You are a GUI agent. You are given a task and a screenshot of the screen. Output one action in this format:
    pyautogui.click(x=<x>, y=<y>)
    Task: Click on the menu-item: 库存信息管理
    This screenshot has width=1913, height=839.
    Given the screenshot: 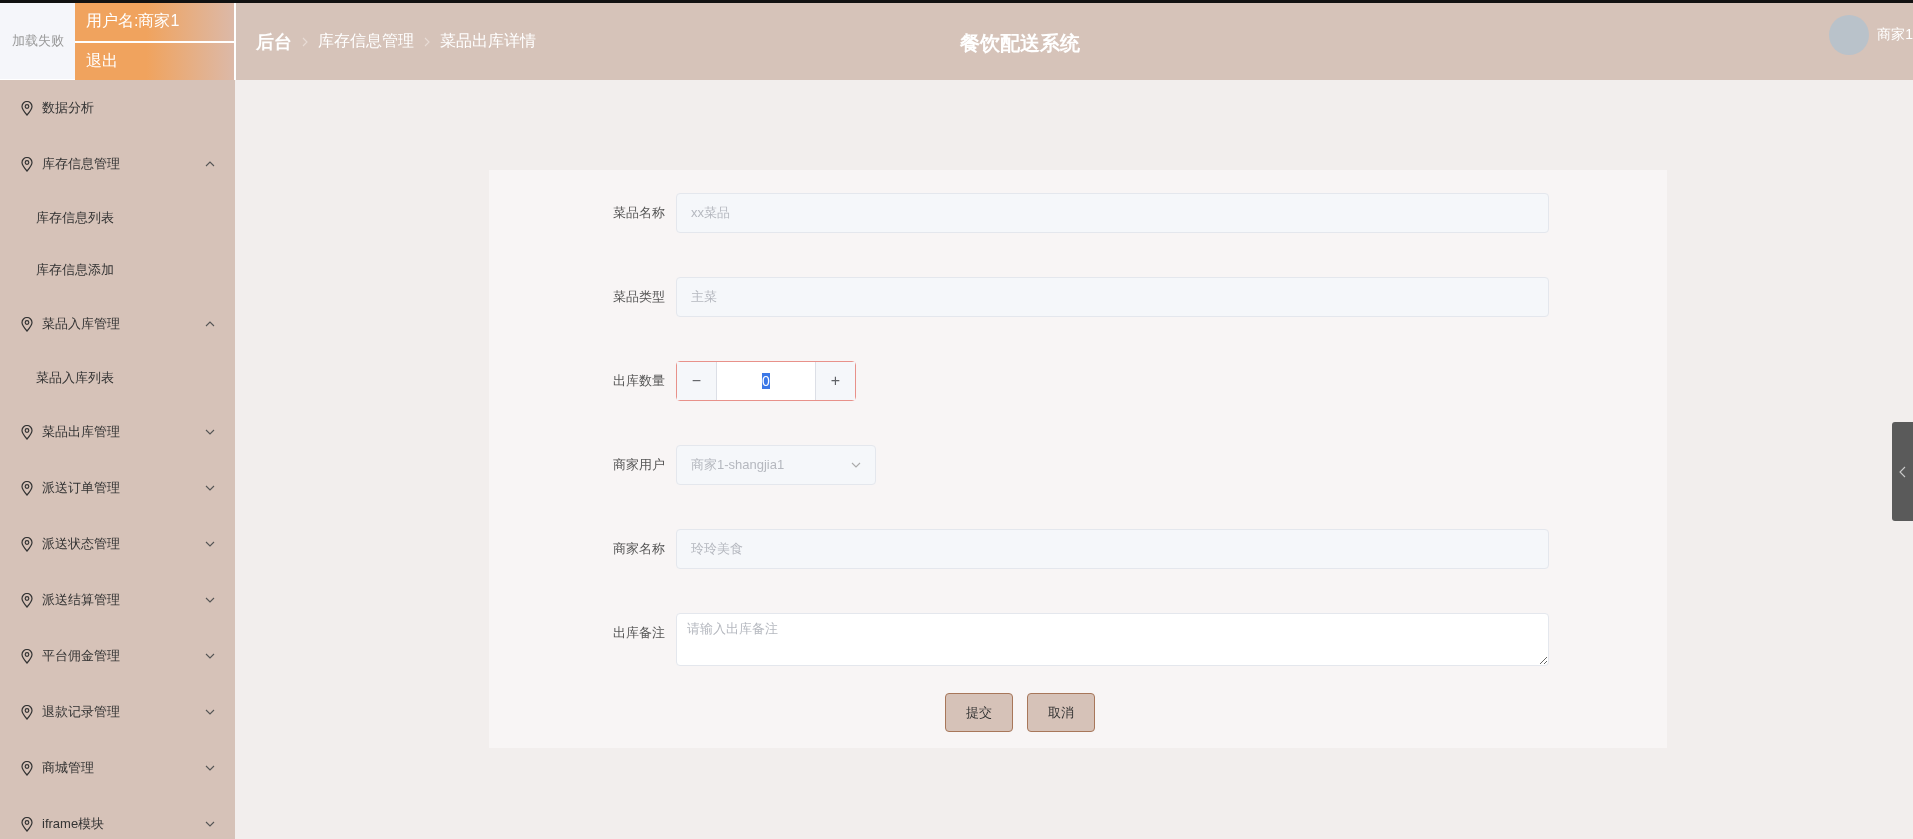 What is the action you would take?
    pyautogui.click(x=117, y=164)
    